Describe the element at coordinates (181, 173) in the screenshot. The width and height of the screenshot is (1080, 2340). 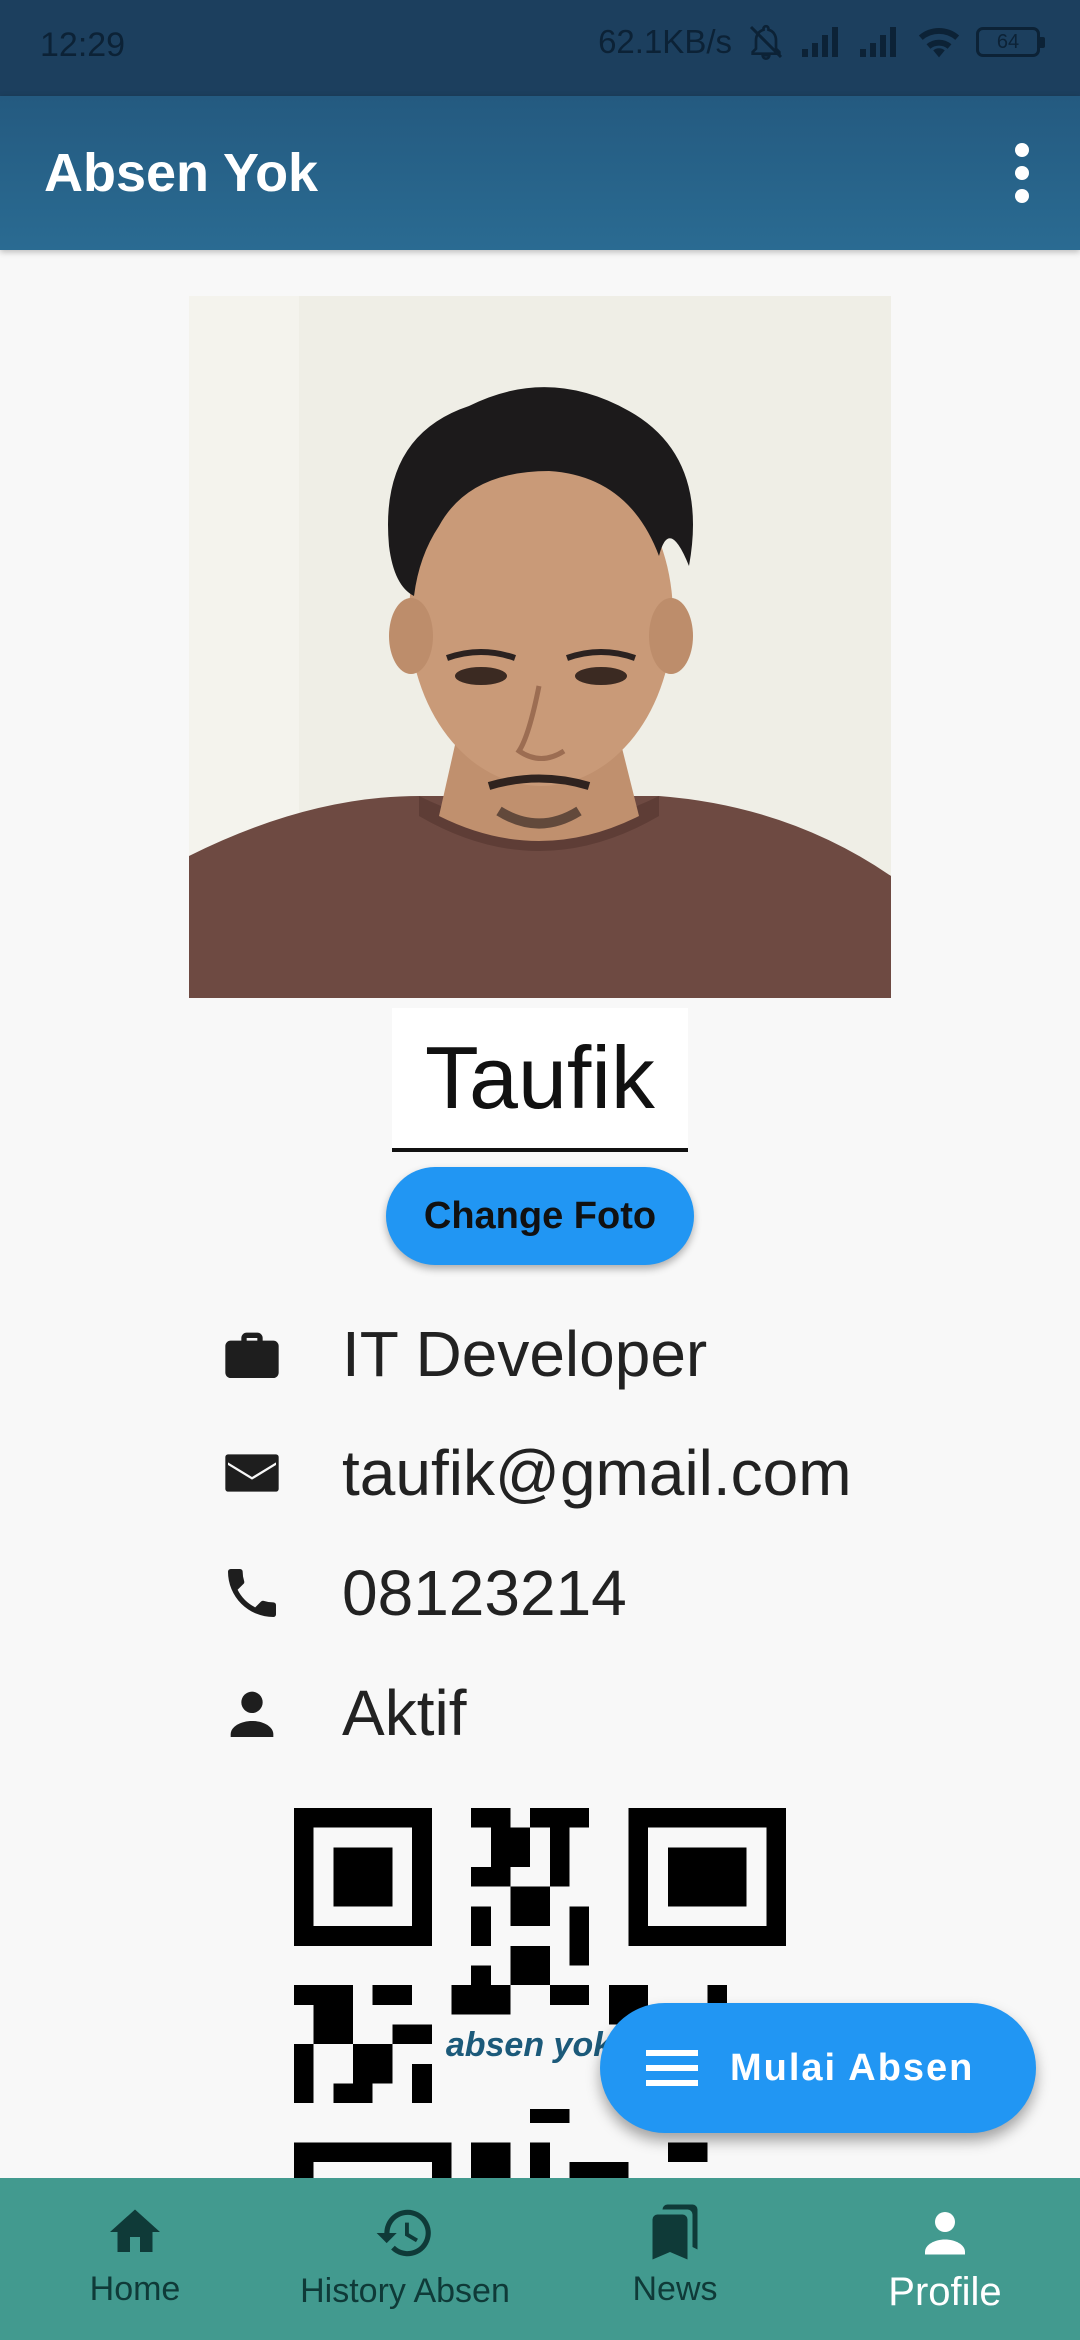
I see `app-title: Absen Yok` at that location.